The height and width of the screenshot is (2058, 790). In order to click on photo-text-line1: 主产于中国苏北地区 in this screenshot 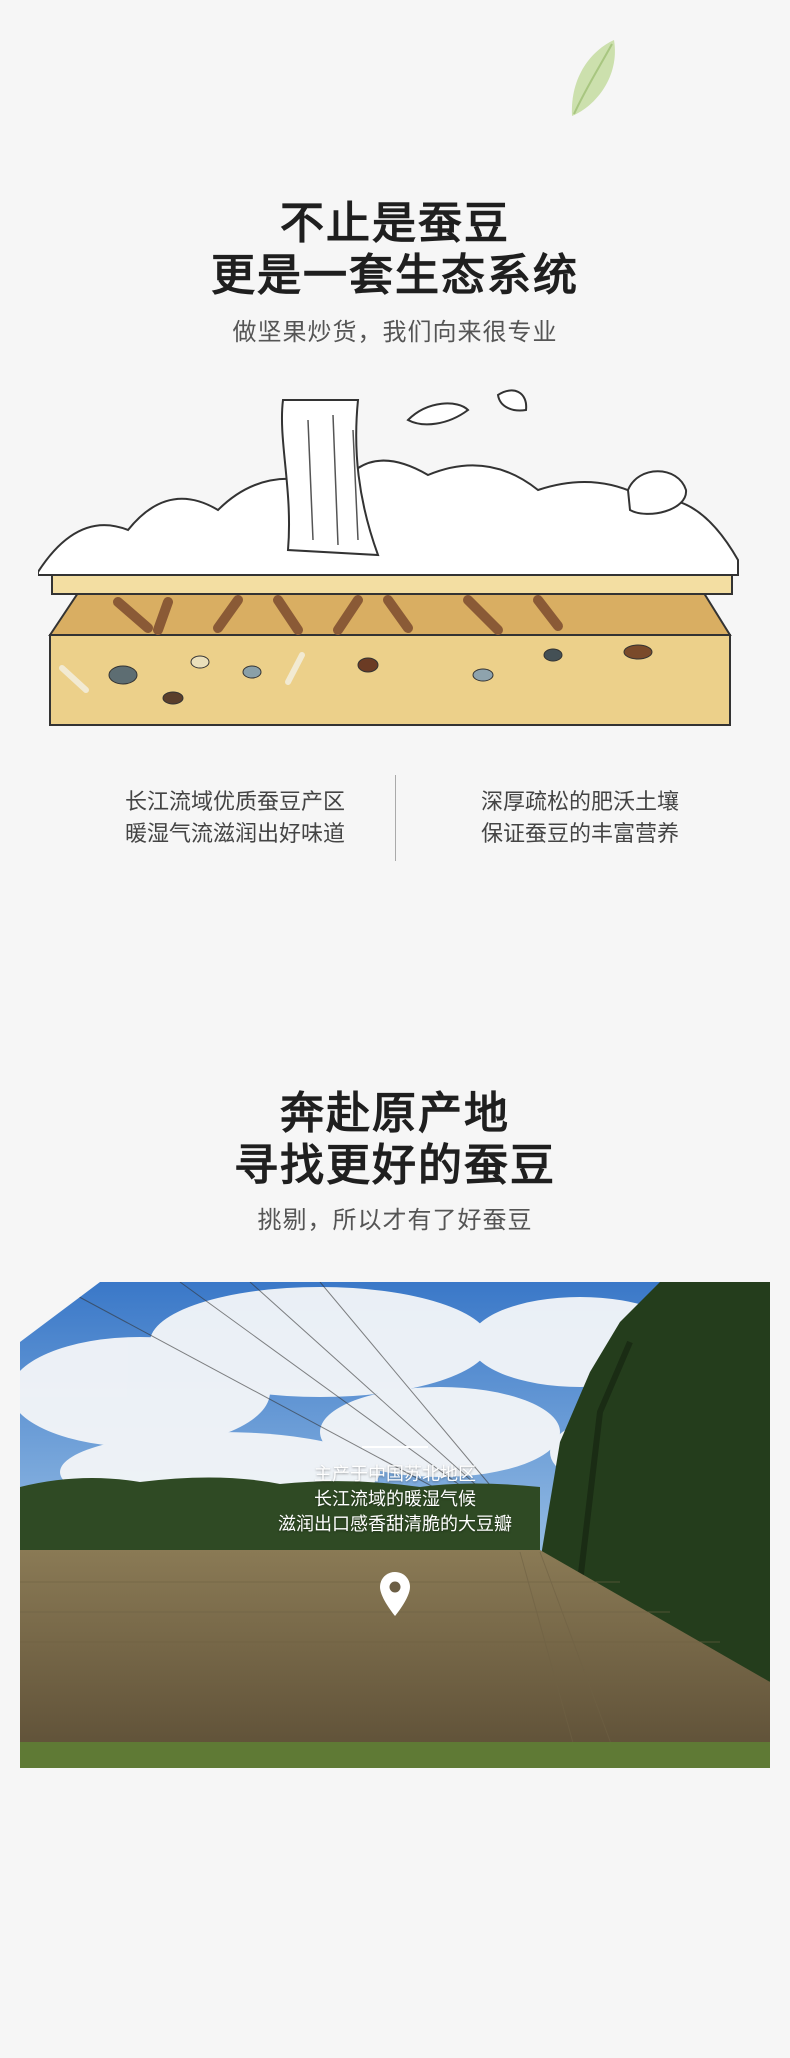, I will do `click(395, 1474)`.